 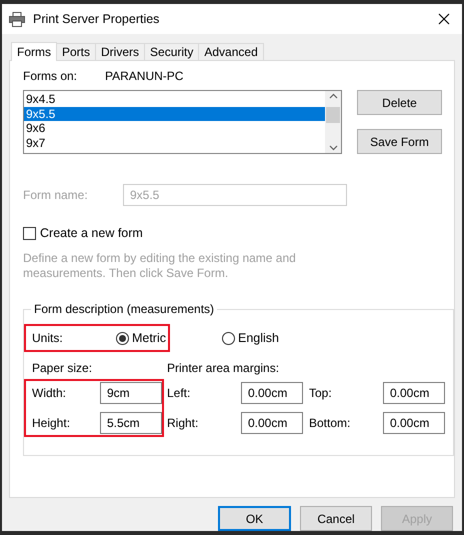 I want to click on tab: Advanced, so click(x=231, y=51).